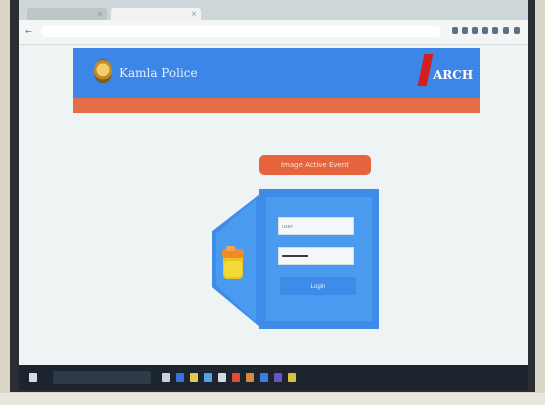 The width and height of the screenshot is (545, 405). Describe the element at coordinates (316, 226) in the screenshot. I see `username-field: user` at that location.